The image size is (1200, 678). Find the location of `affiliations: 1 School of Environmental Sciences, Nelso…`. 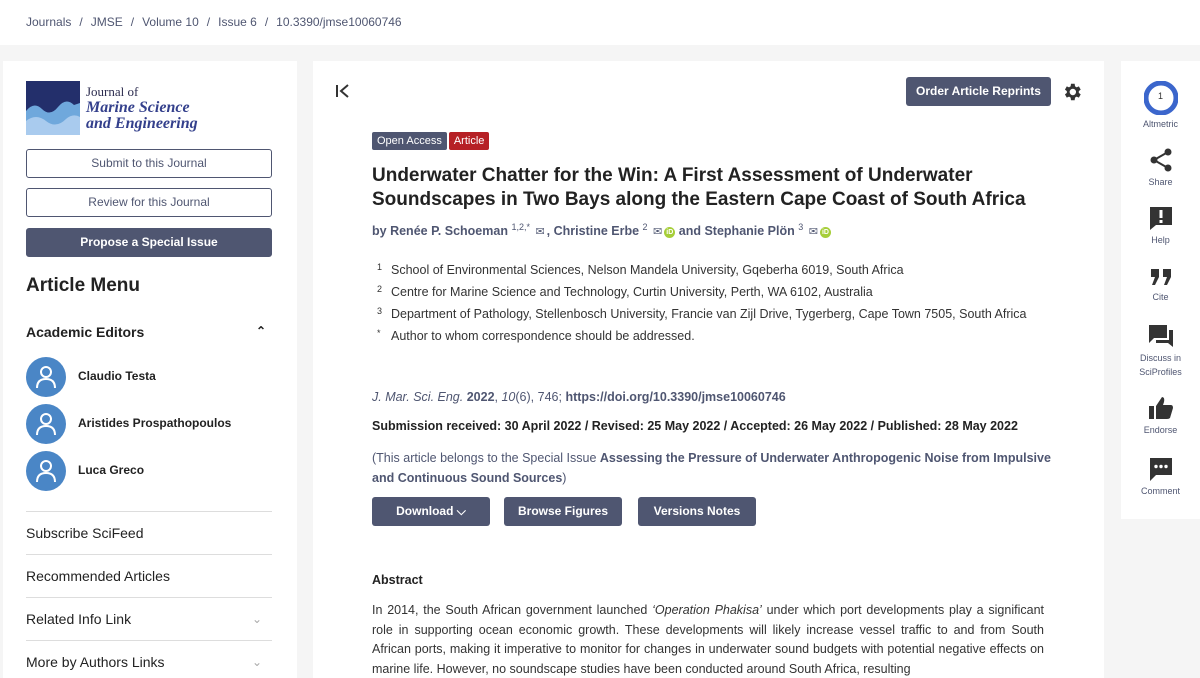

affiliations: 1 School of Environmental Sciences, Nelso… is located at coordinates (717, 304).